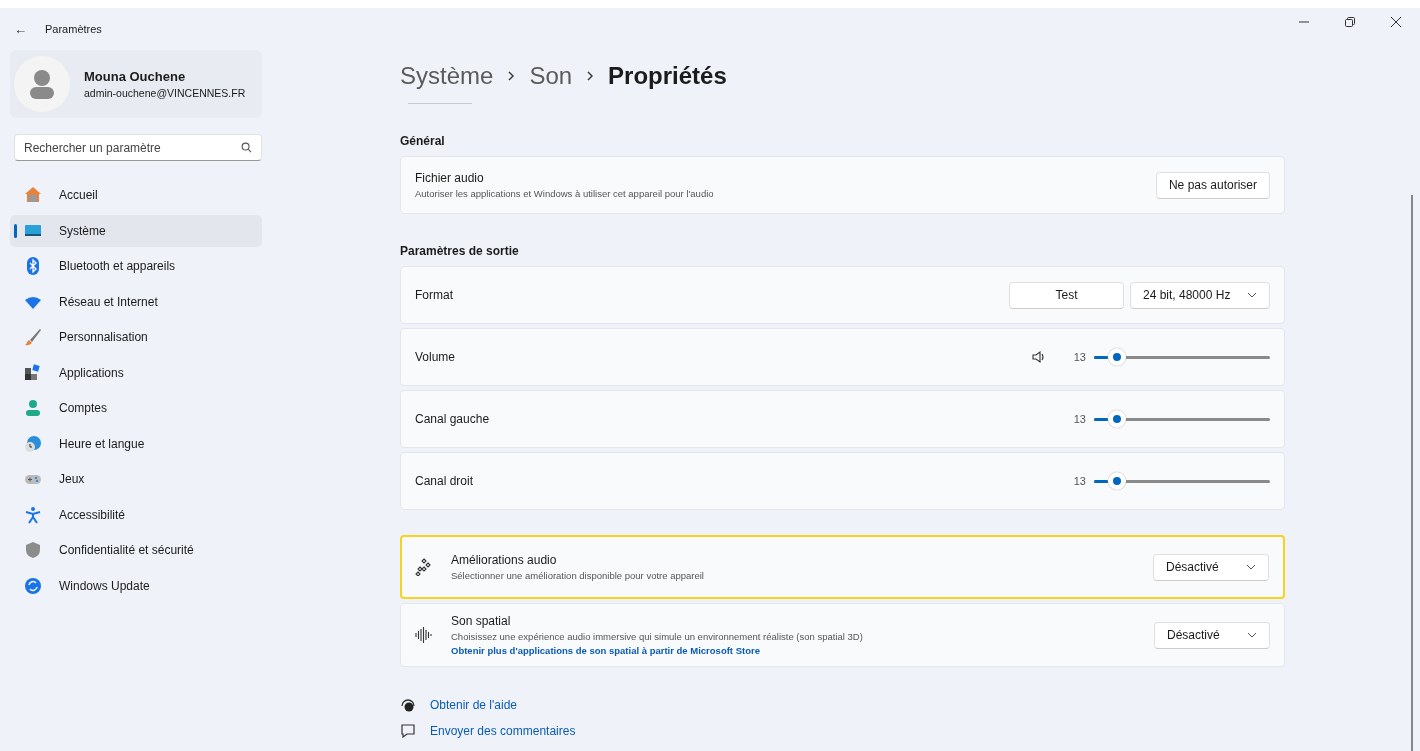 Image resolution: width=1420 pixels, height=751 pixels. I want to click on bluetooth-icon, so click(33, 266).